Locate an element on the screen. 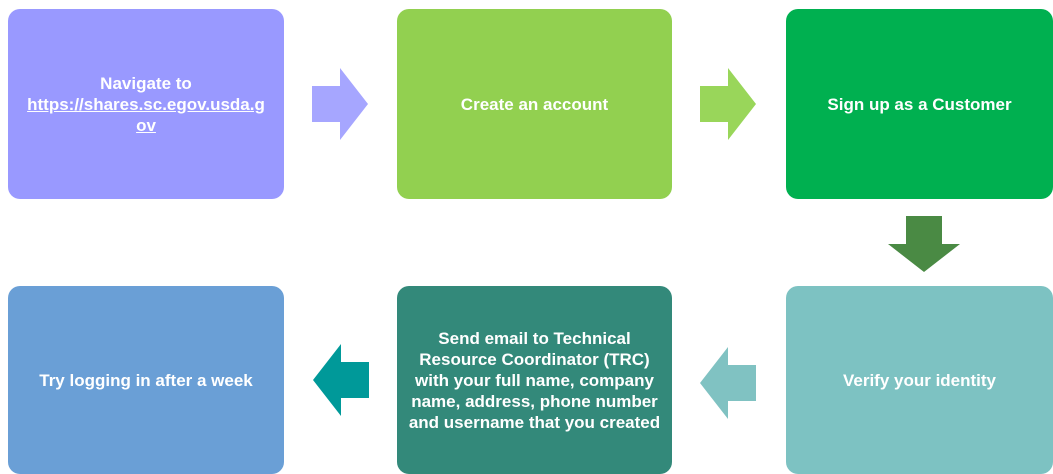 The height and width of the screenshot is (474, 1053). arrow-down-icon is located at coordinates (924, 244).